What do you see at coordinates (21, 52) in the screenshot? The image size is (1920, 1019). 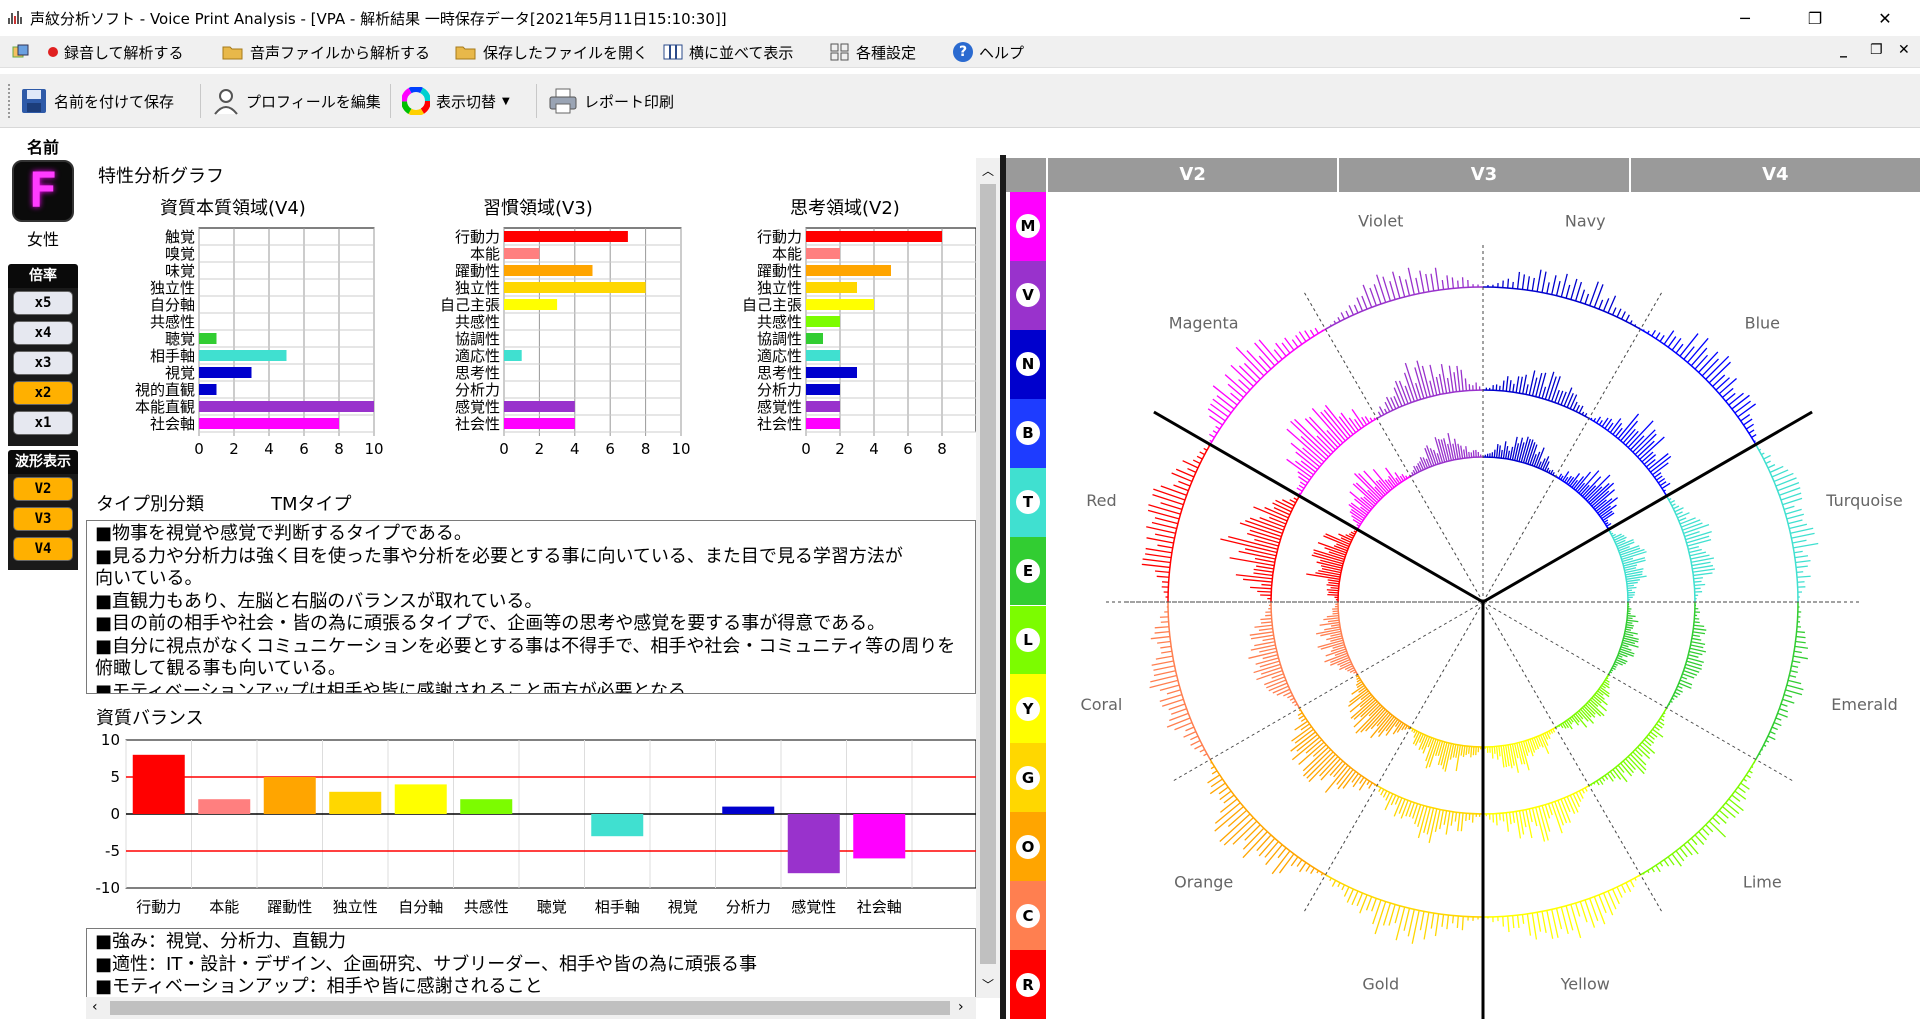 I see `mdi-doc-icon` at bounding box center [21, 52].